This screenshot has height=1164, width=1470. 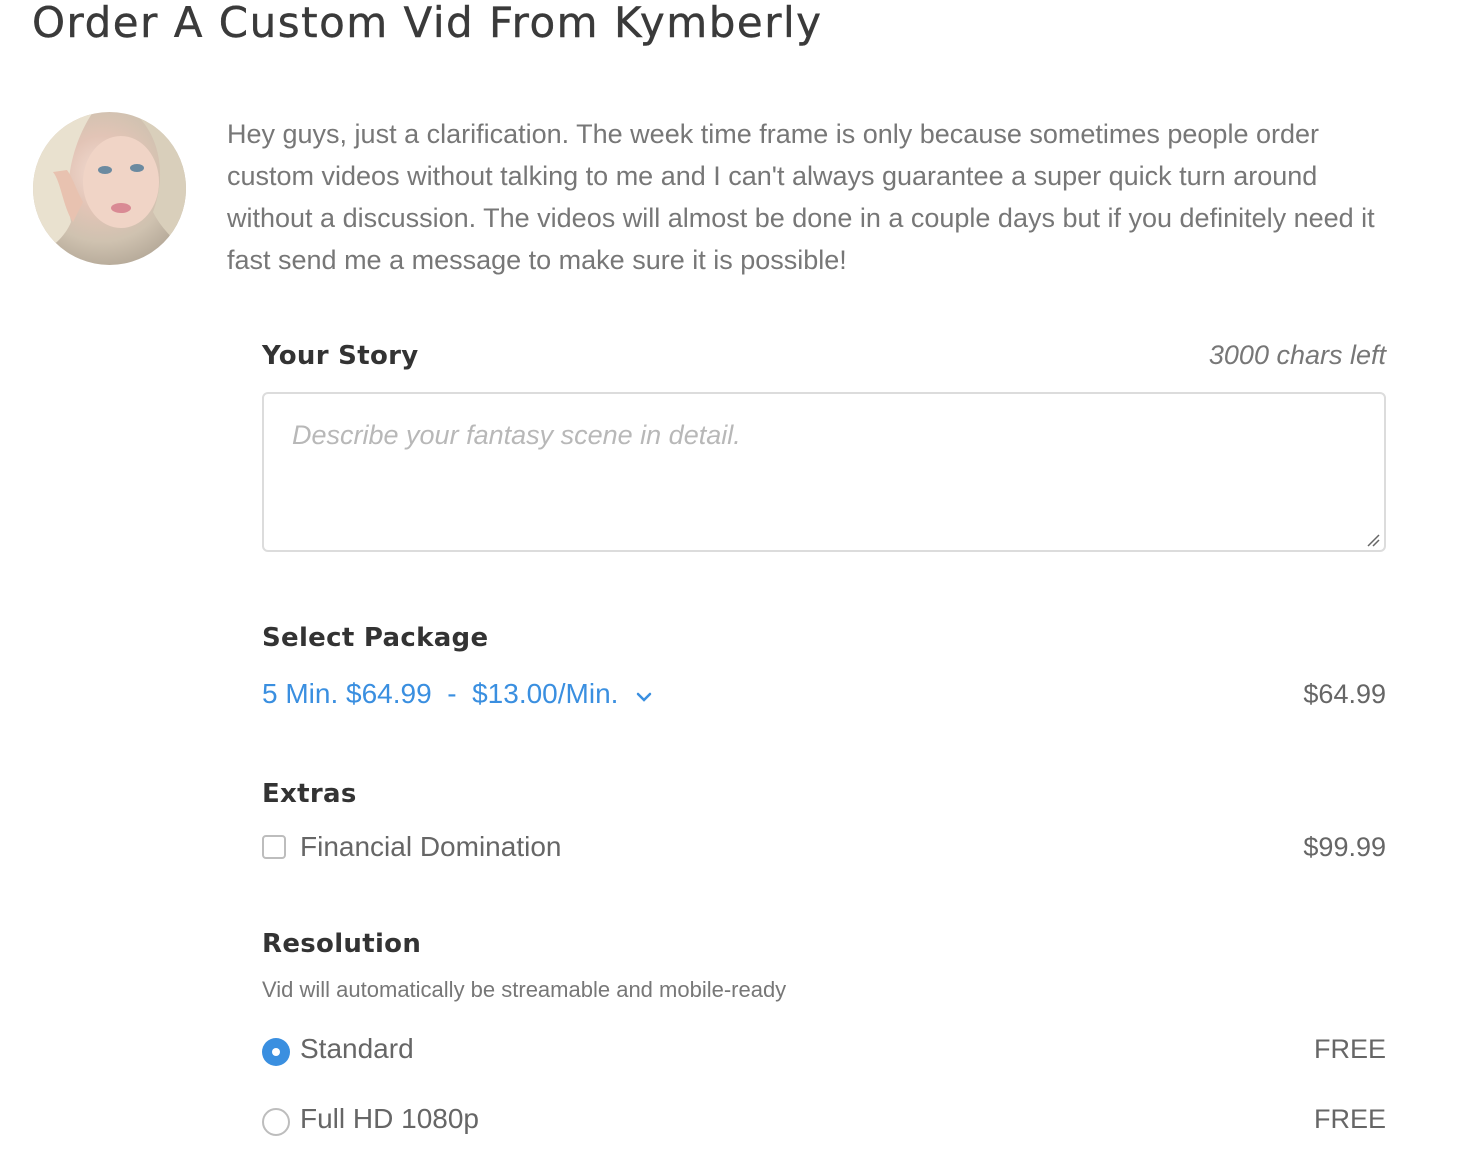 What do you see at coordinates (357, 1049) in the screenshot?
I see `resolution-option-label: Standard` at bounding box center [357, 1049].